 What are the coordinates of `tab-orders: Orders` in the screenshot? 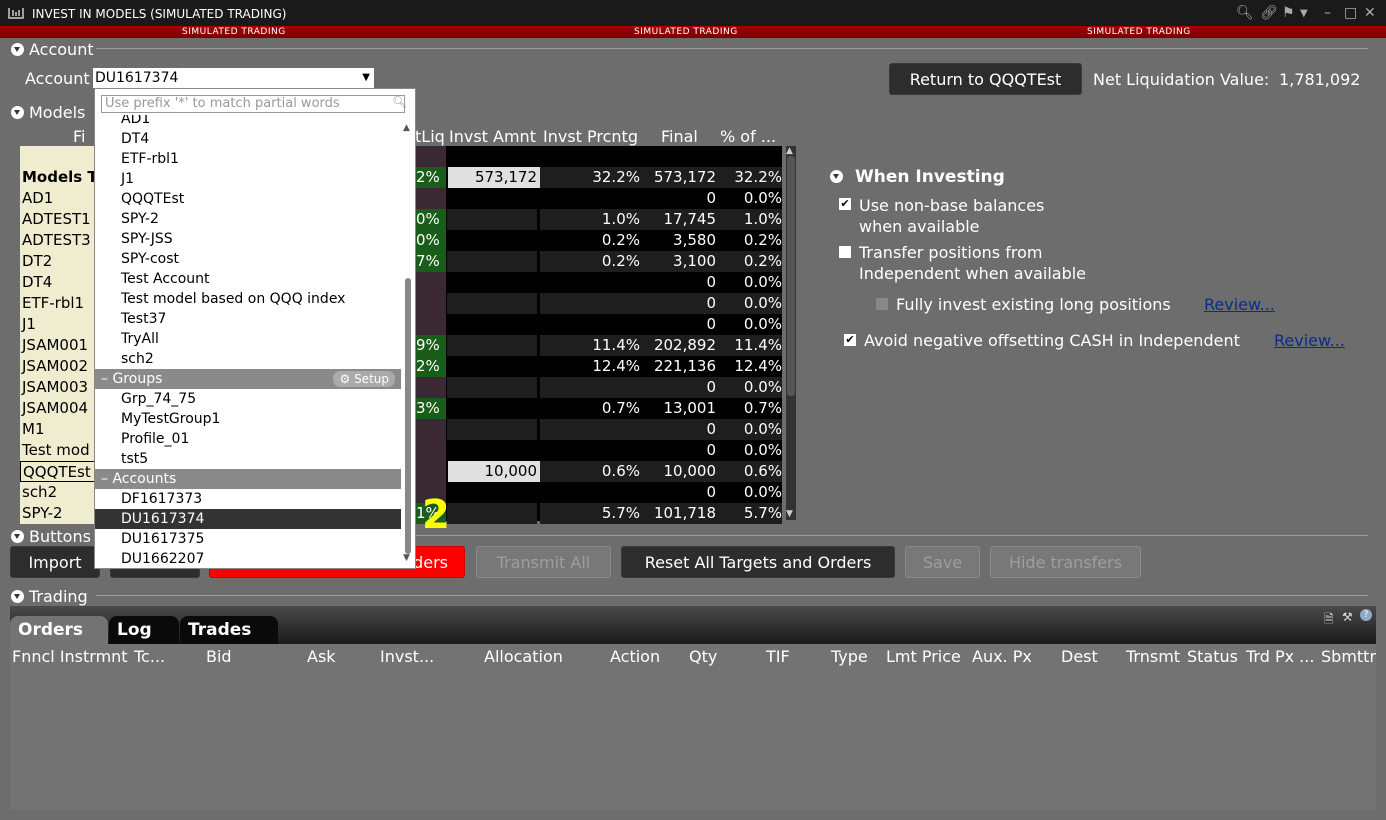 It's located at (59, 630).